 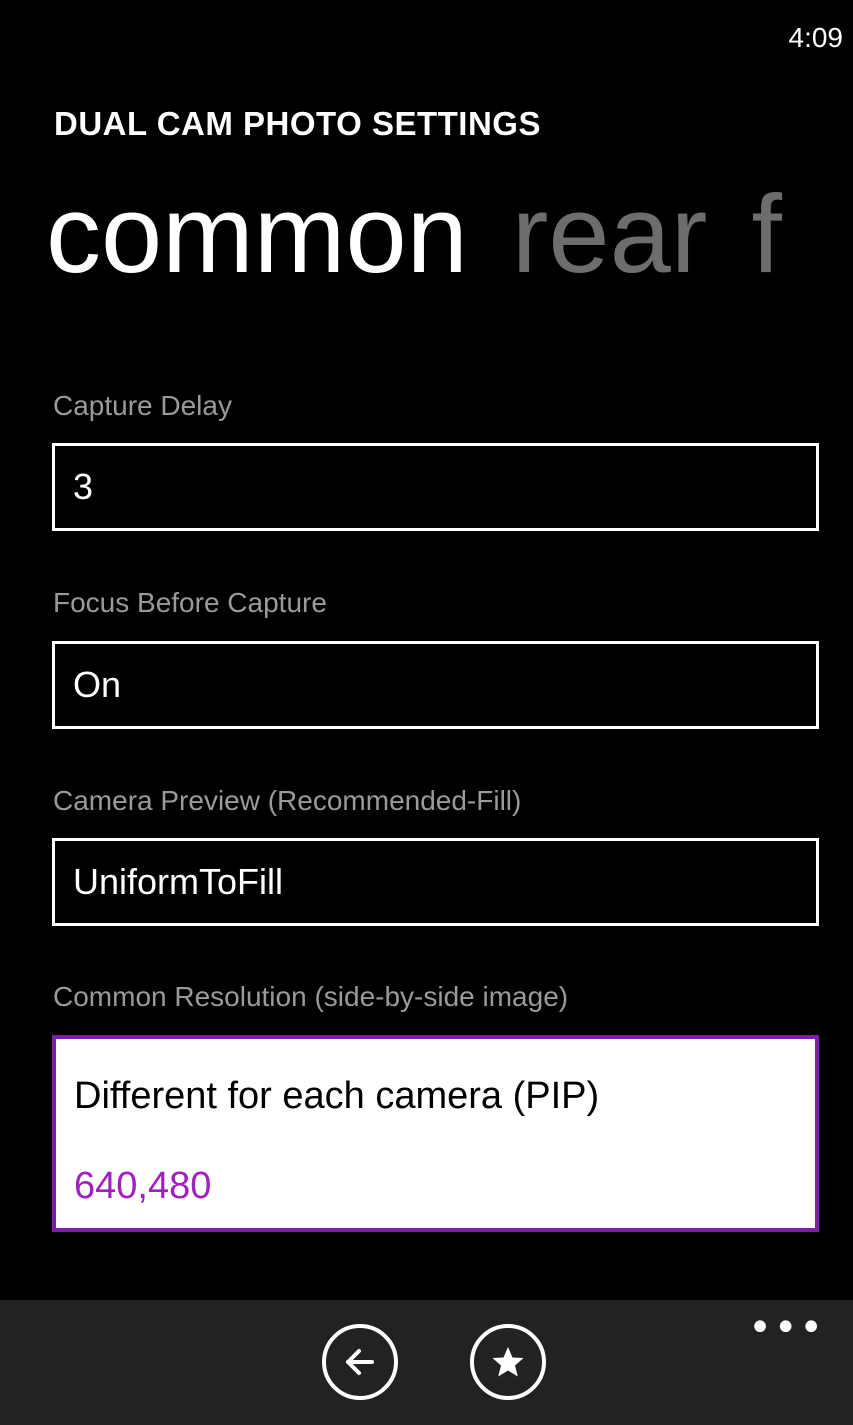 I want to click on favorite-button, so click(x=508, y=1362).